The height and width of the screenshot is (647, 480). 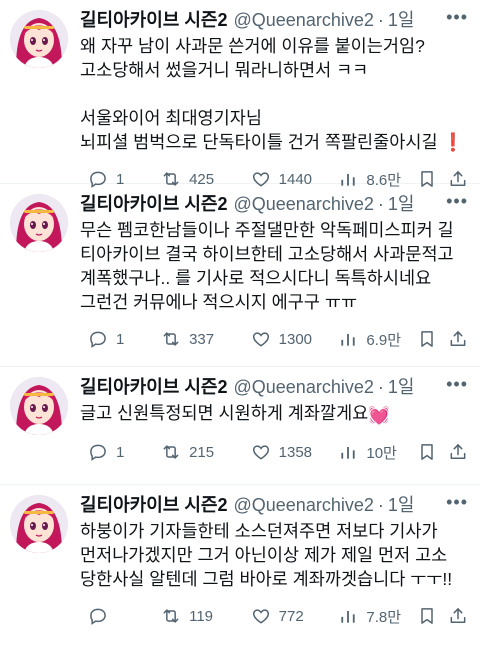 I want to click on like-button: 1300, so click(x=287, y=339).